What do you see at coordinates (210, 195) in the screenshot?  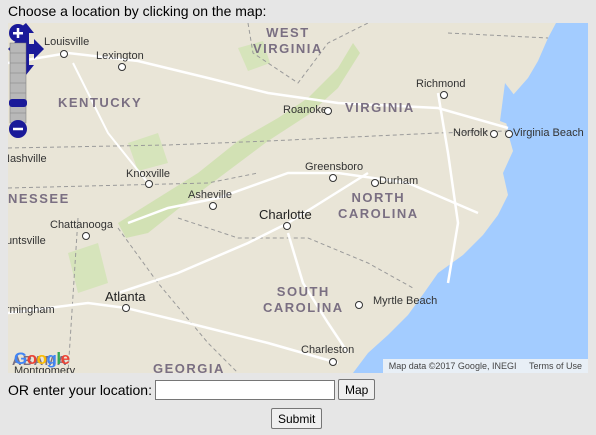 I see `city-label-asheville: Asheville` at bounding box center [210, 195].